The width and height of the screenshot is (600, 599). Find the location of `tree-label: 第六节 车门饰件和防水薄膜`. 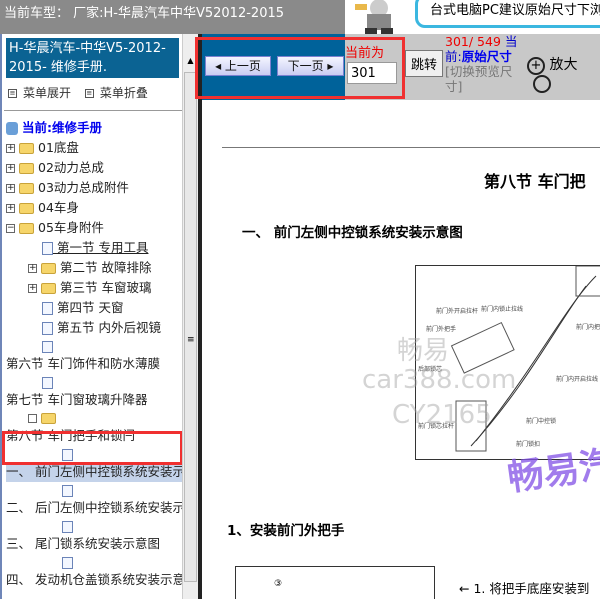

tree-label: 第六节 车门饰件和防水薄膜 is located at coordinates (83, 363).